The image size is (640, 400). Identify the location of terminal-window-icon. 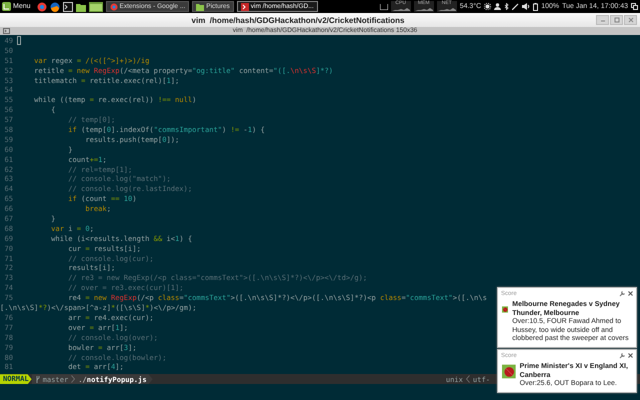
(6, 31).